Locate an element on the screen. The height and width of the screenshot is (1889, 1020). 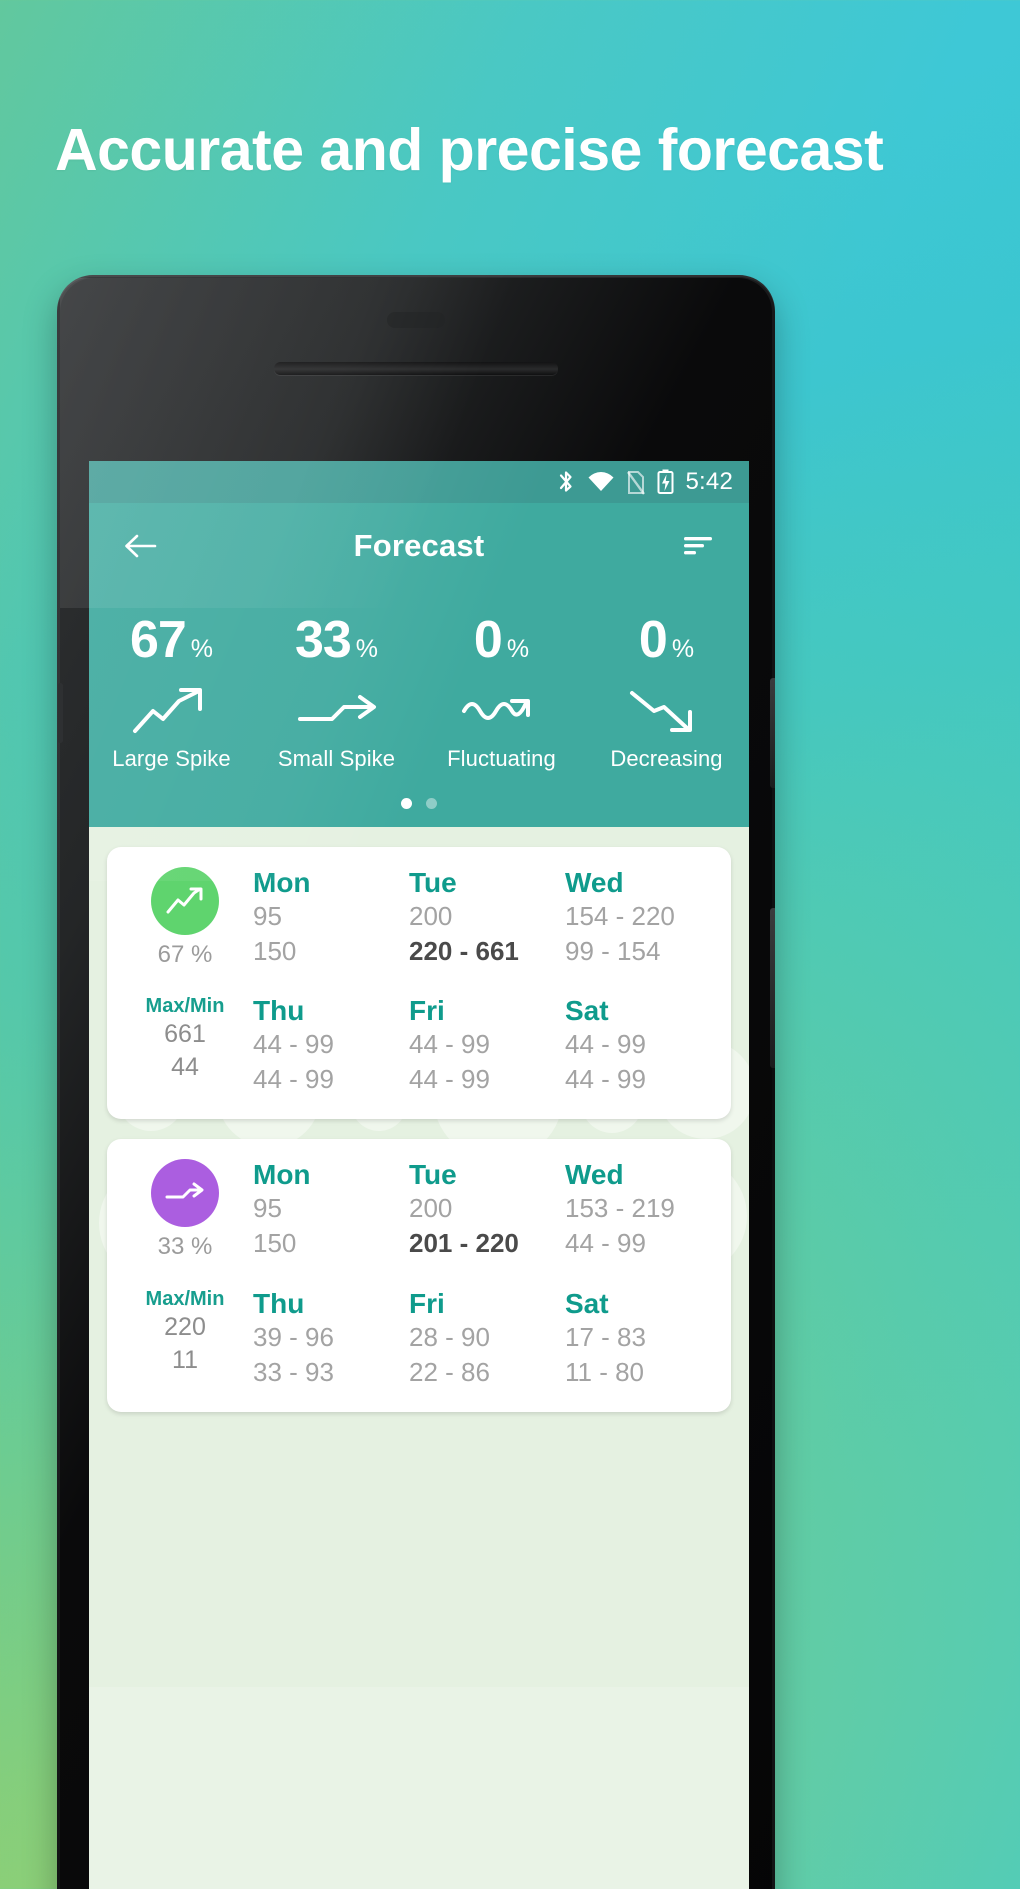
card-day-column: Thu 39 - 96 33 - 93 is located at coordinates (327, 1339).